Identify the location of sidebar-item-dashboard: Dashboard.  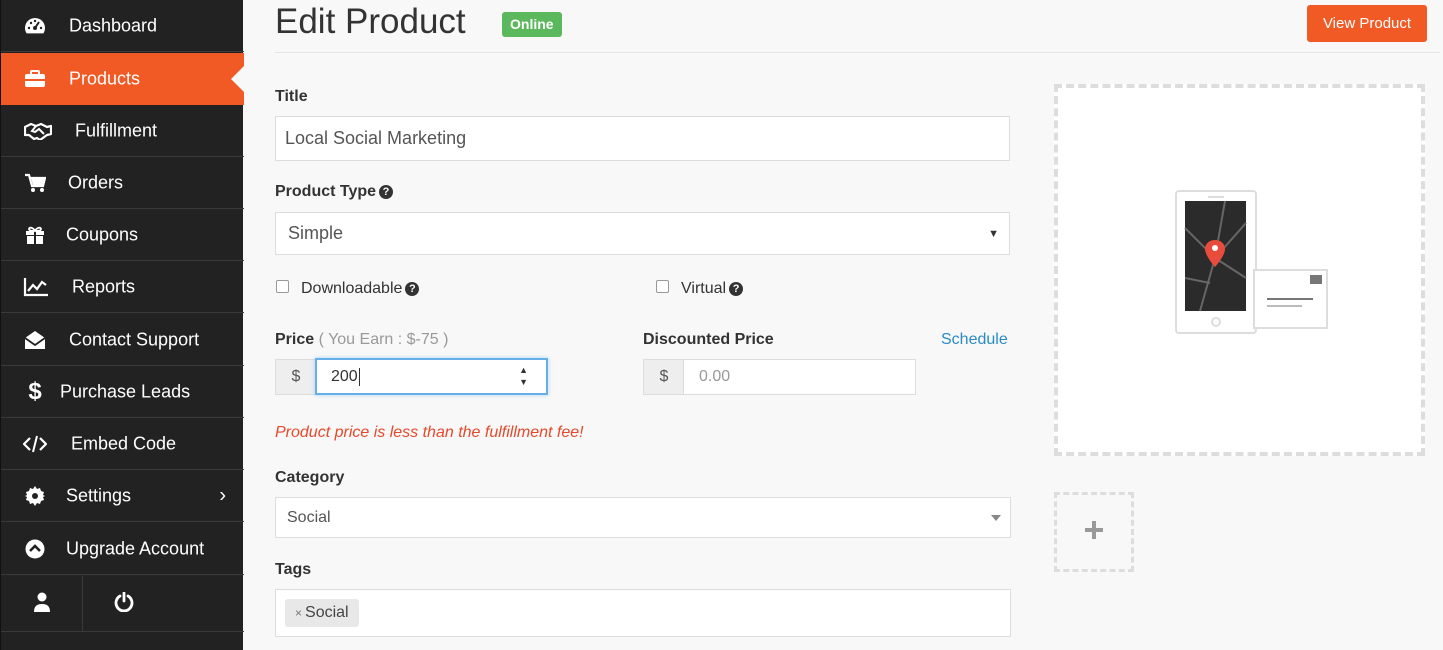
(122, 26).